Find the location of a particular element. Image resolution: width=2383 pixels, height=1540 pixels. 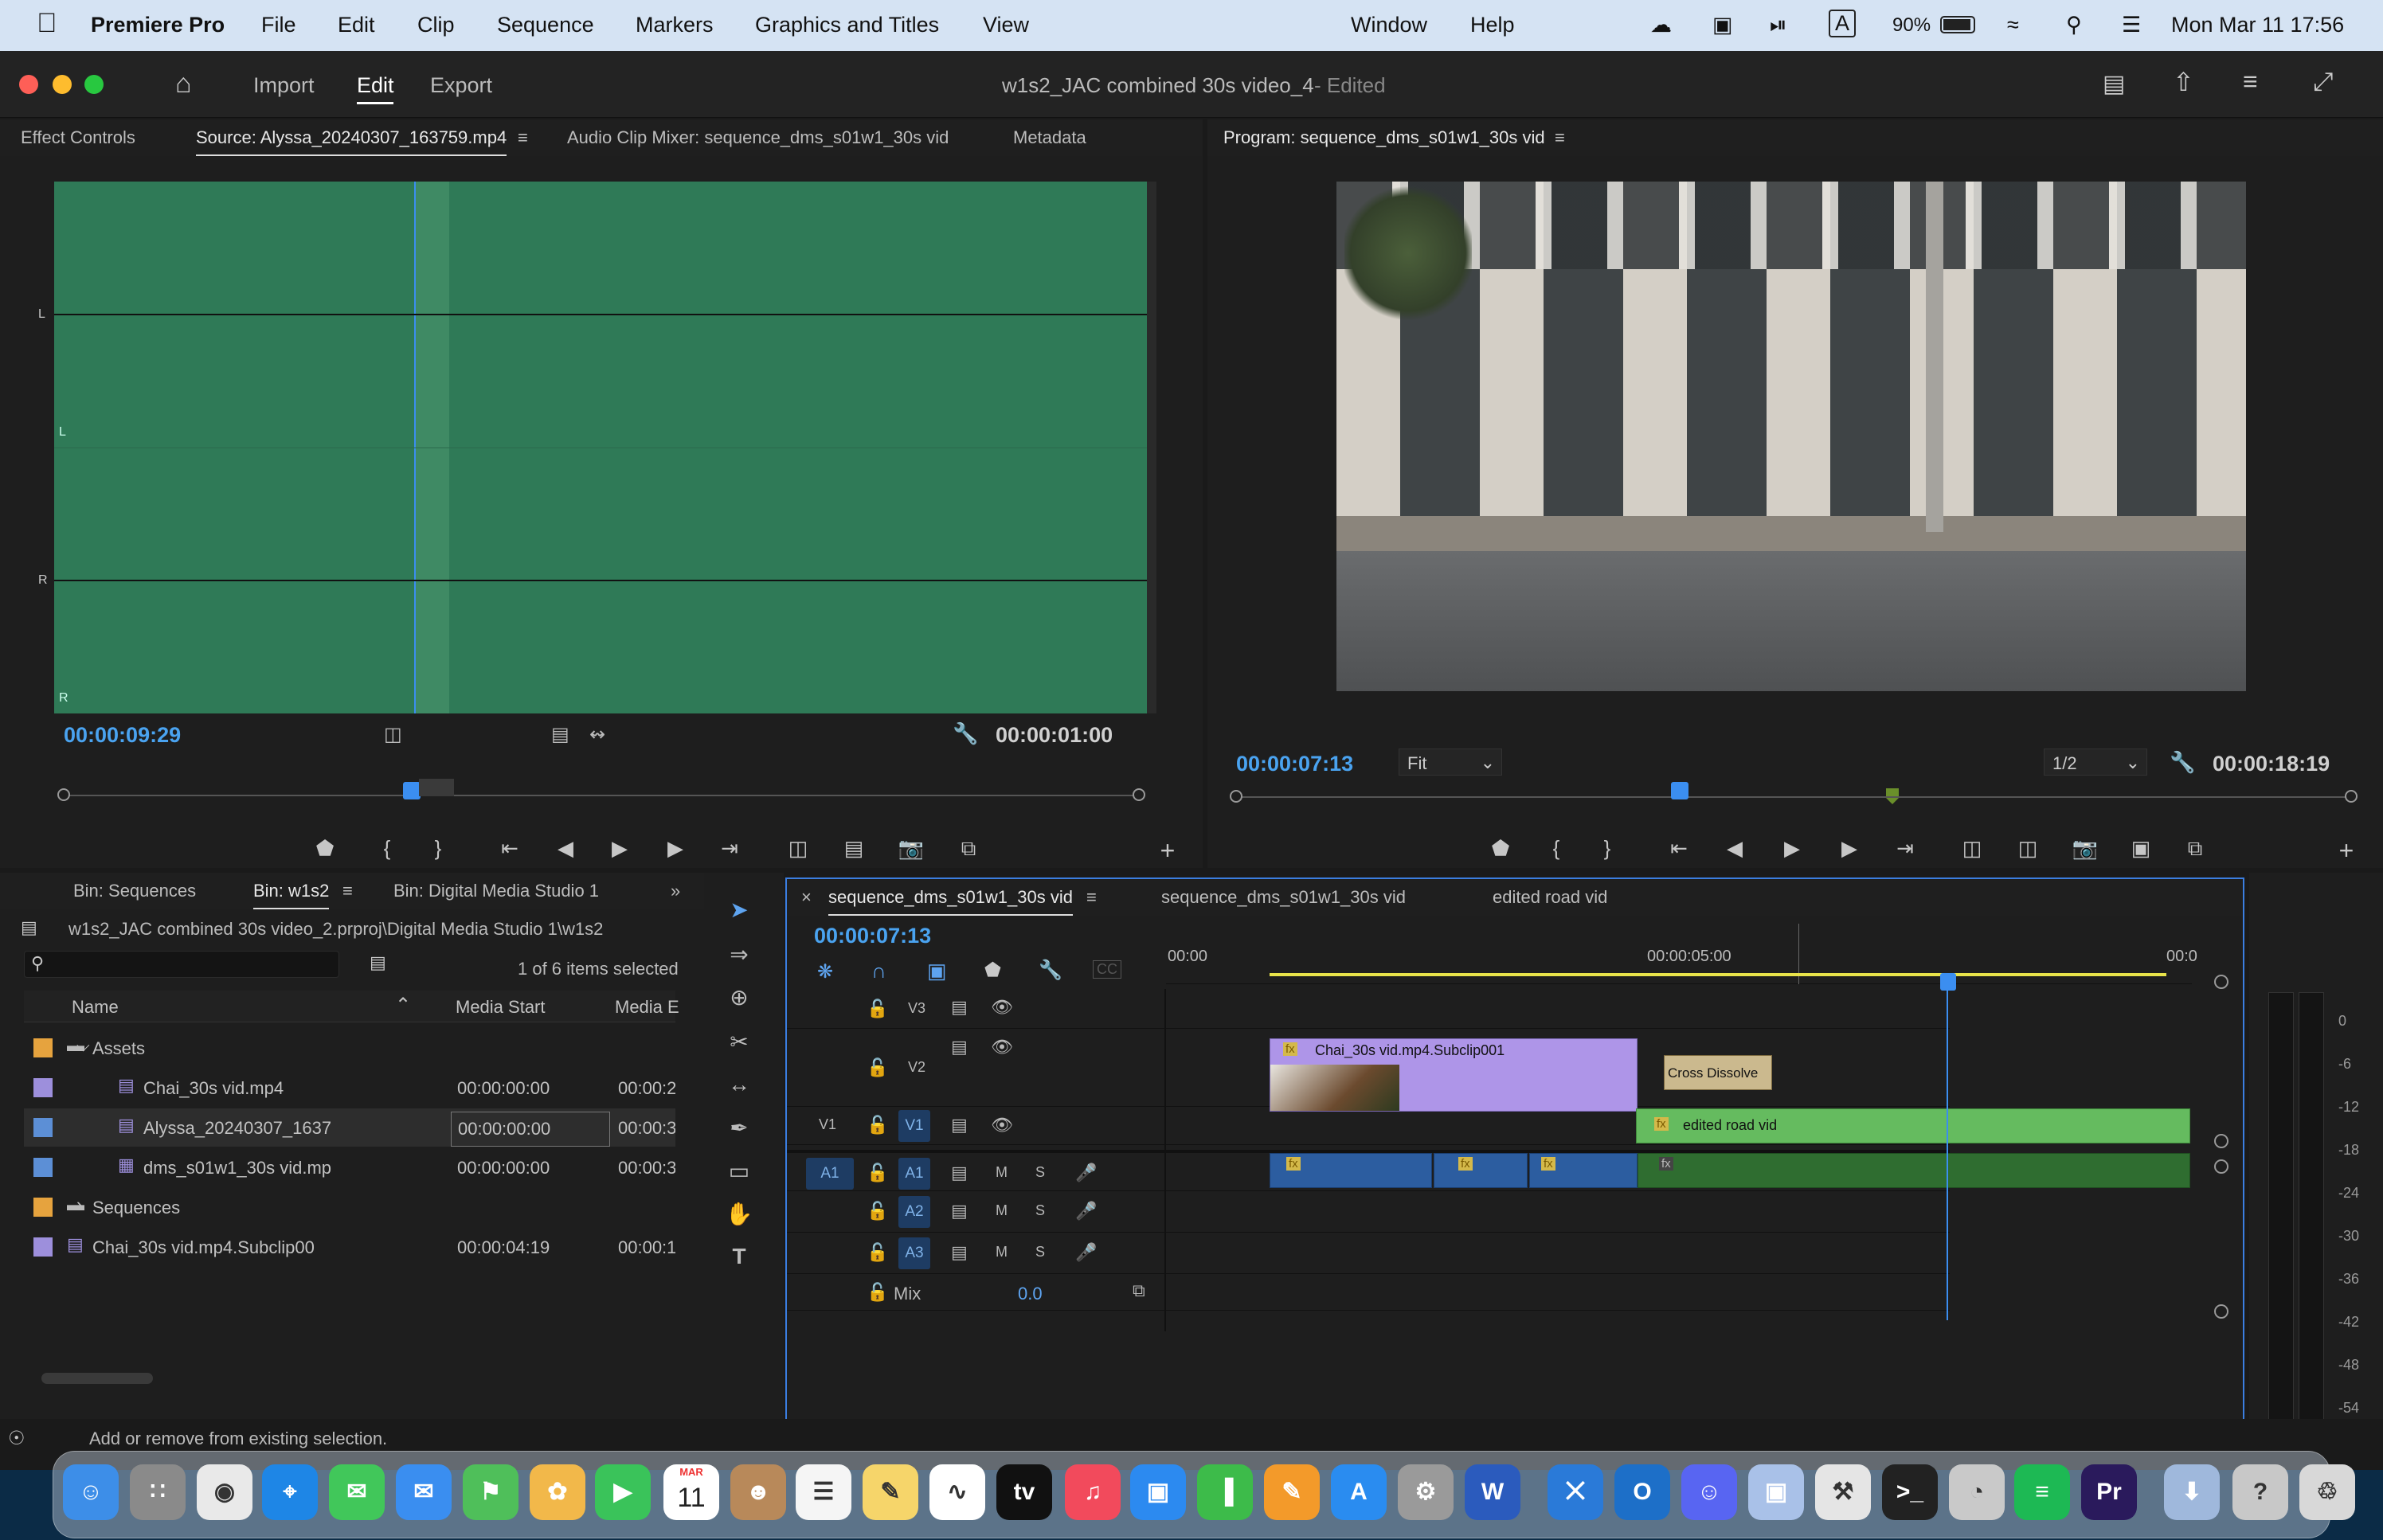

dock-music-icon: ♫ is located at coordinates (1093, 1492).